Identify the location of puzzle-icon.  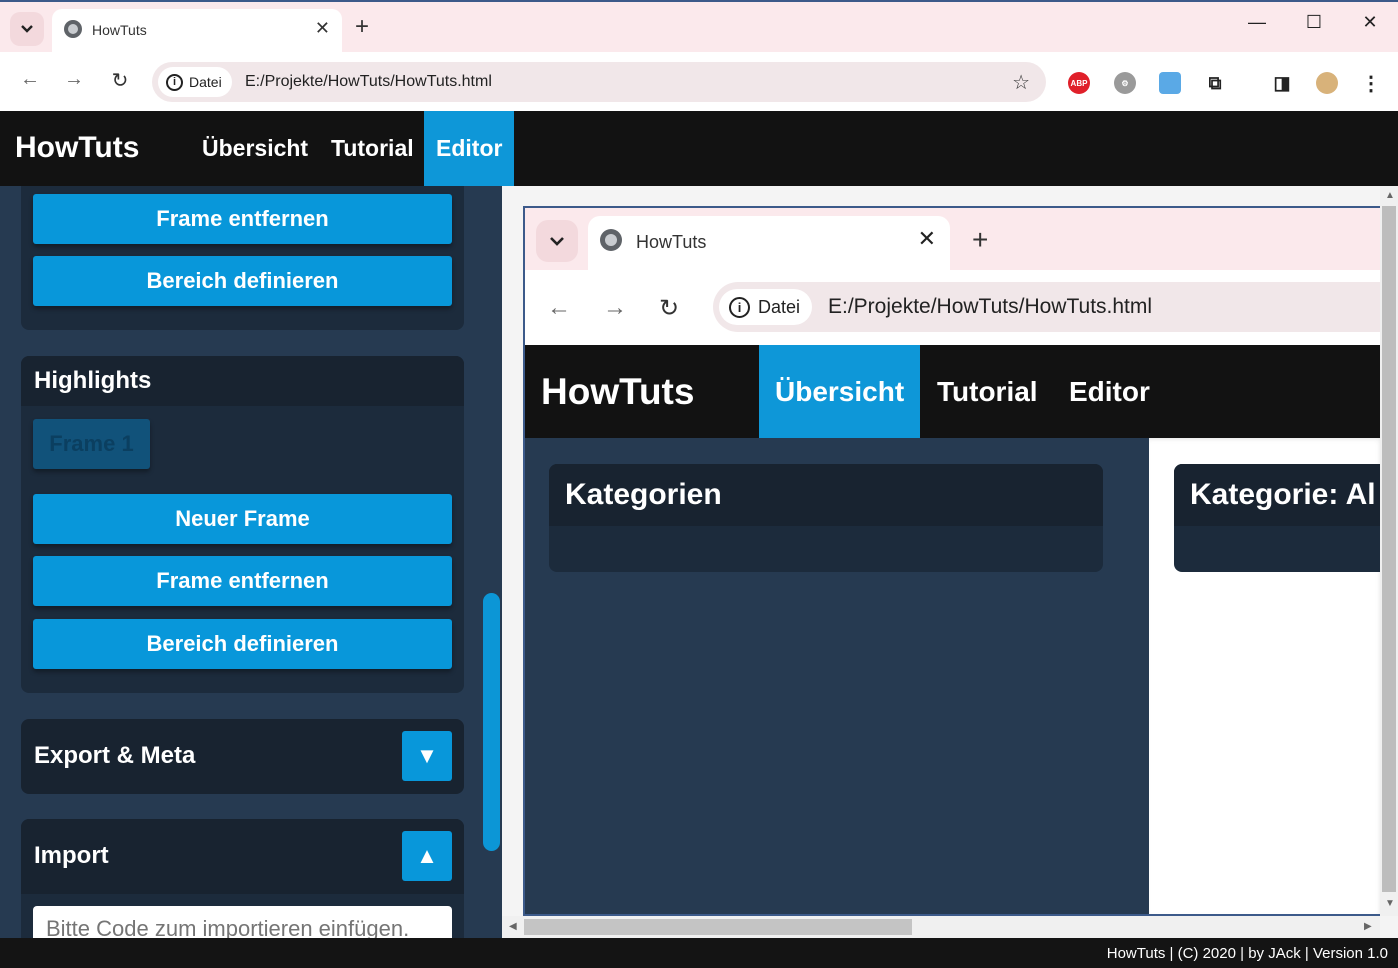
(1170, 83).